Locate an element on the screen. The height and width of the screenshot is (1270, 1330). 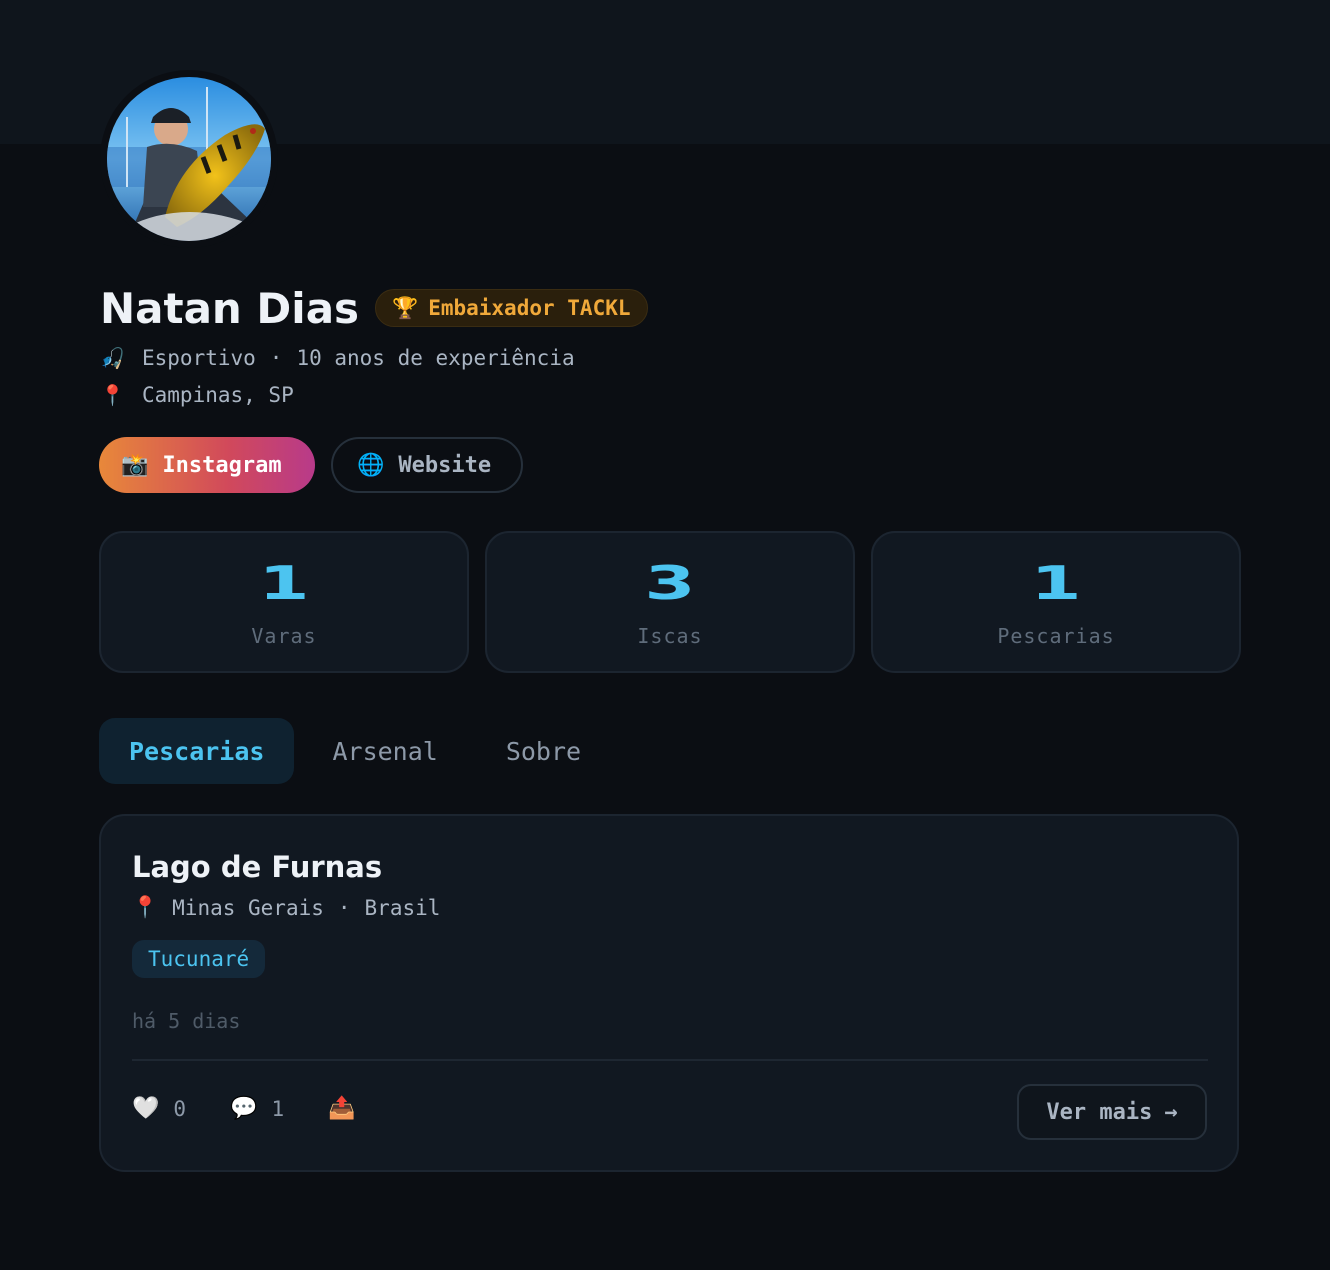
camera-icon: 📸 is located at coordinates (135, 465).